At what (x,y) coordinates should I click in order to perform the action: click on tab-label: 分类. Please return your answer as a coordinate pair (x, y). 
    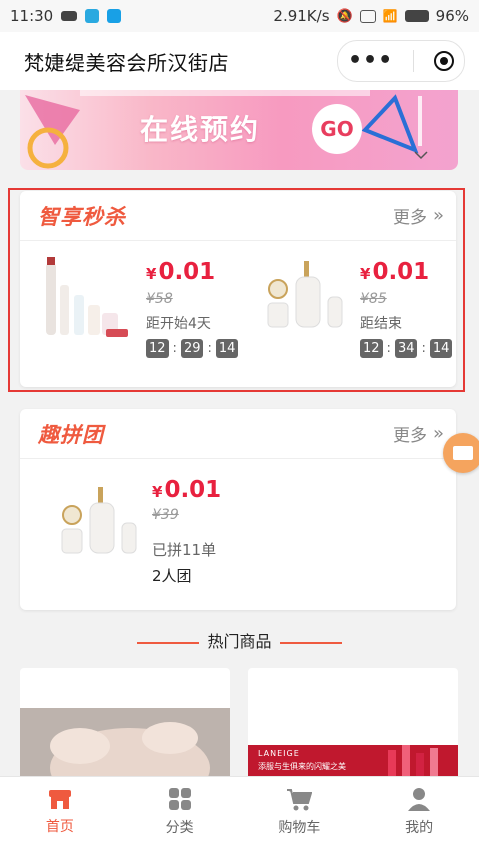
    Looking at the image, I should click on (179, 828).